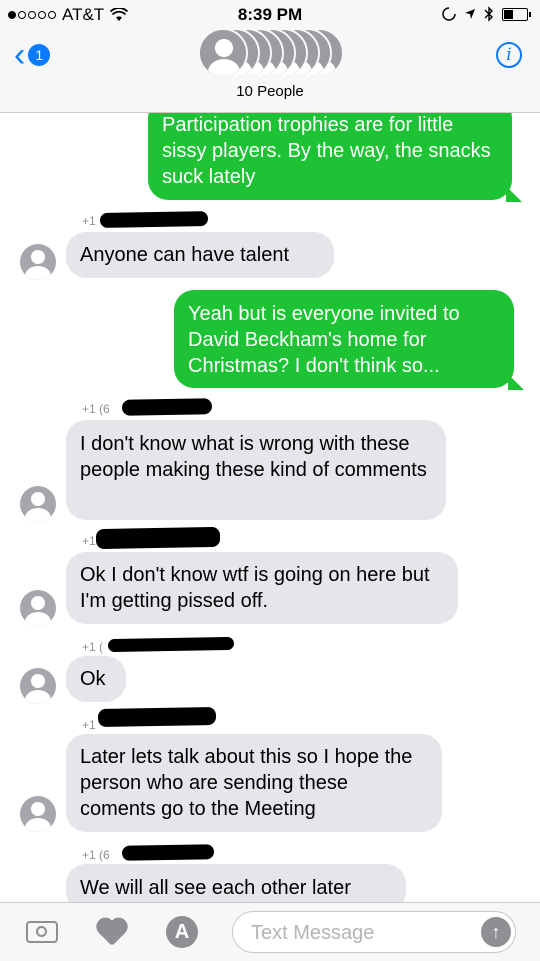 The height and width of the screenshot is (961, 540). I want to click on message-input-bar: A ↑, so click(270, 931).